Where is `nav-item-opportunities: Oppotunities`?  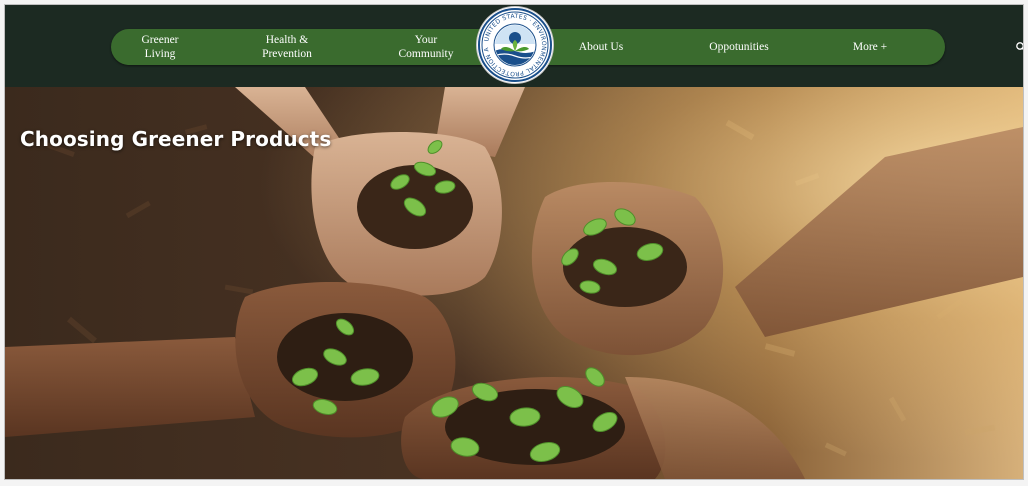 nav-item-opportunities: Oppotunities is located at coordinates (739, 47).